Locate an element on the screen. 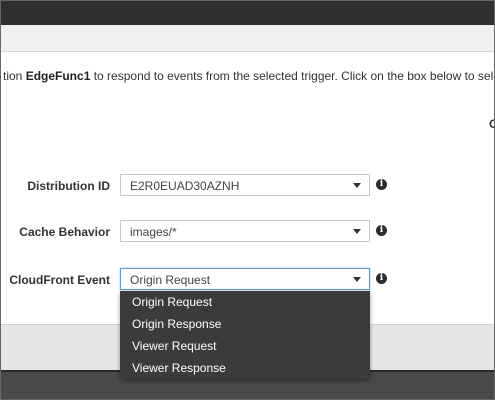  cloudfront-event-value: Origin Request is located at coordinates (170, 280).